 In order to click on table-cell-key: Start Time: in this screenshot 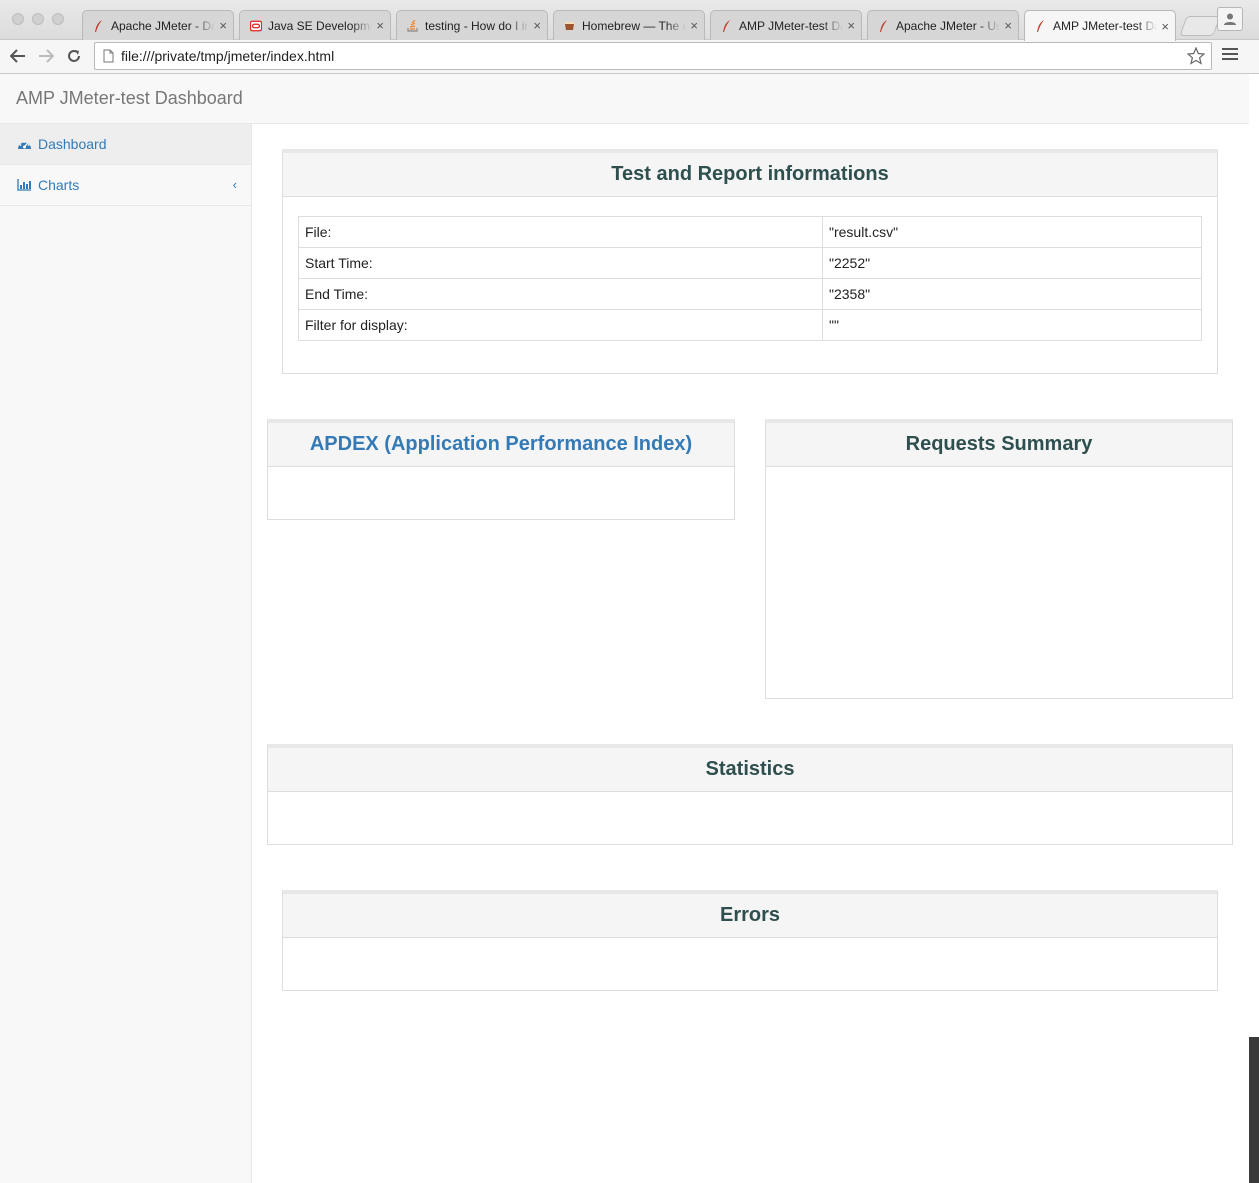, I will do `click(560, 263)`.